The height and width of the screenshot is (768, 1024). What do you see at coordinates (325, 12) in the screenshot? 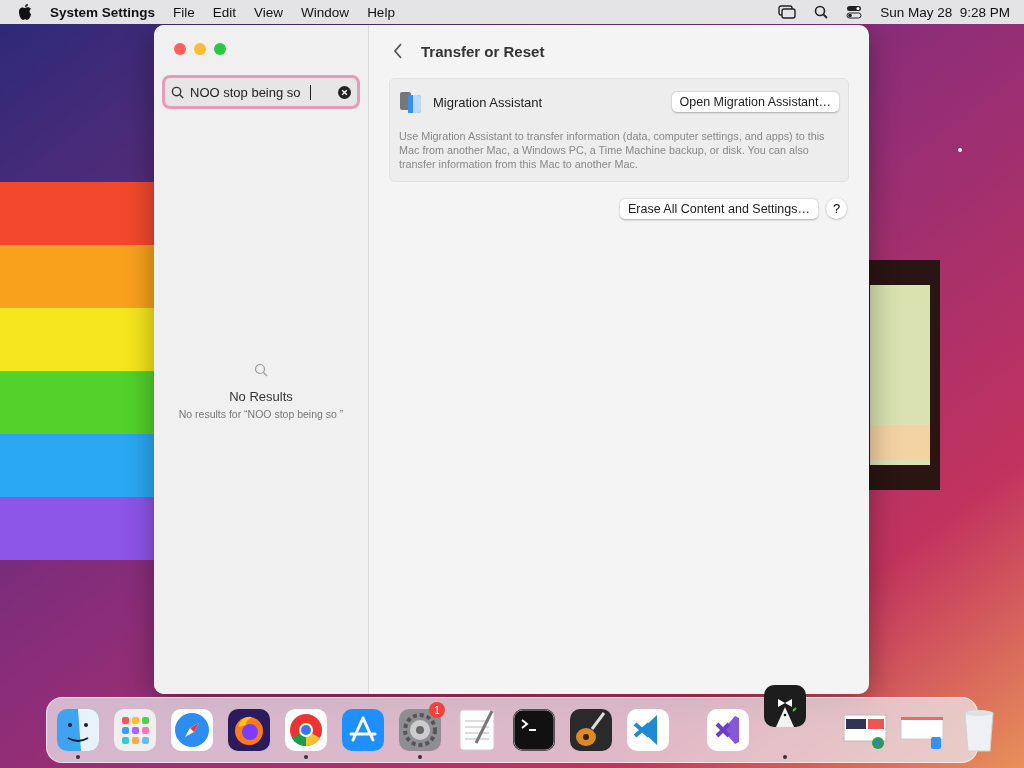
I see `menu-item: Window` at bounding box center [325, 12].